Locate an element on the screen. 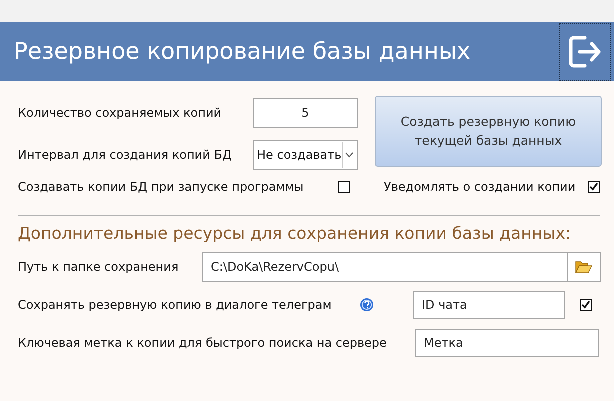  dropdown-button is located at coordinates (349, 155).